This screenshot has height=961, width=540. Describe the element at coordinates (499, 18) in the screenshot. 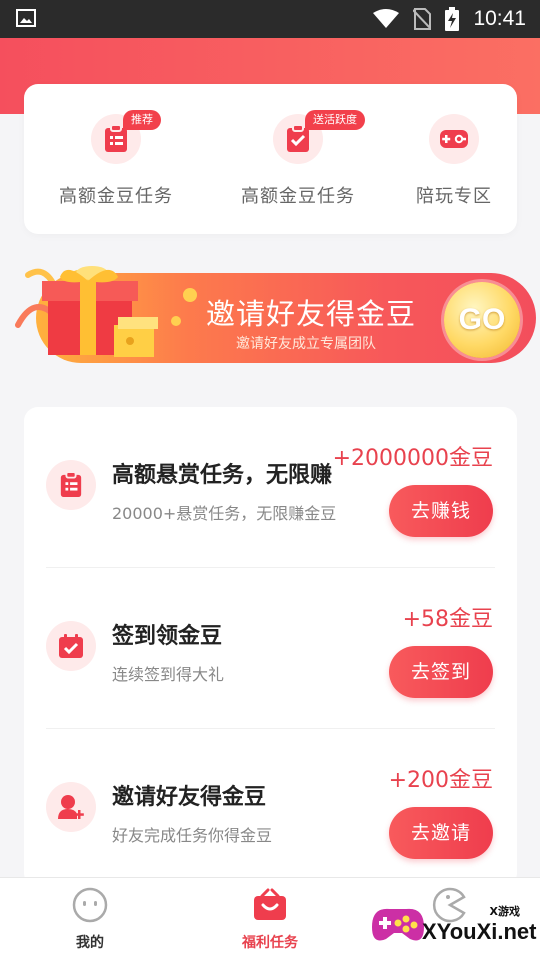

I see `status-time: 10:41` at that location.